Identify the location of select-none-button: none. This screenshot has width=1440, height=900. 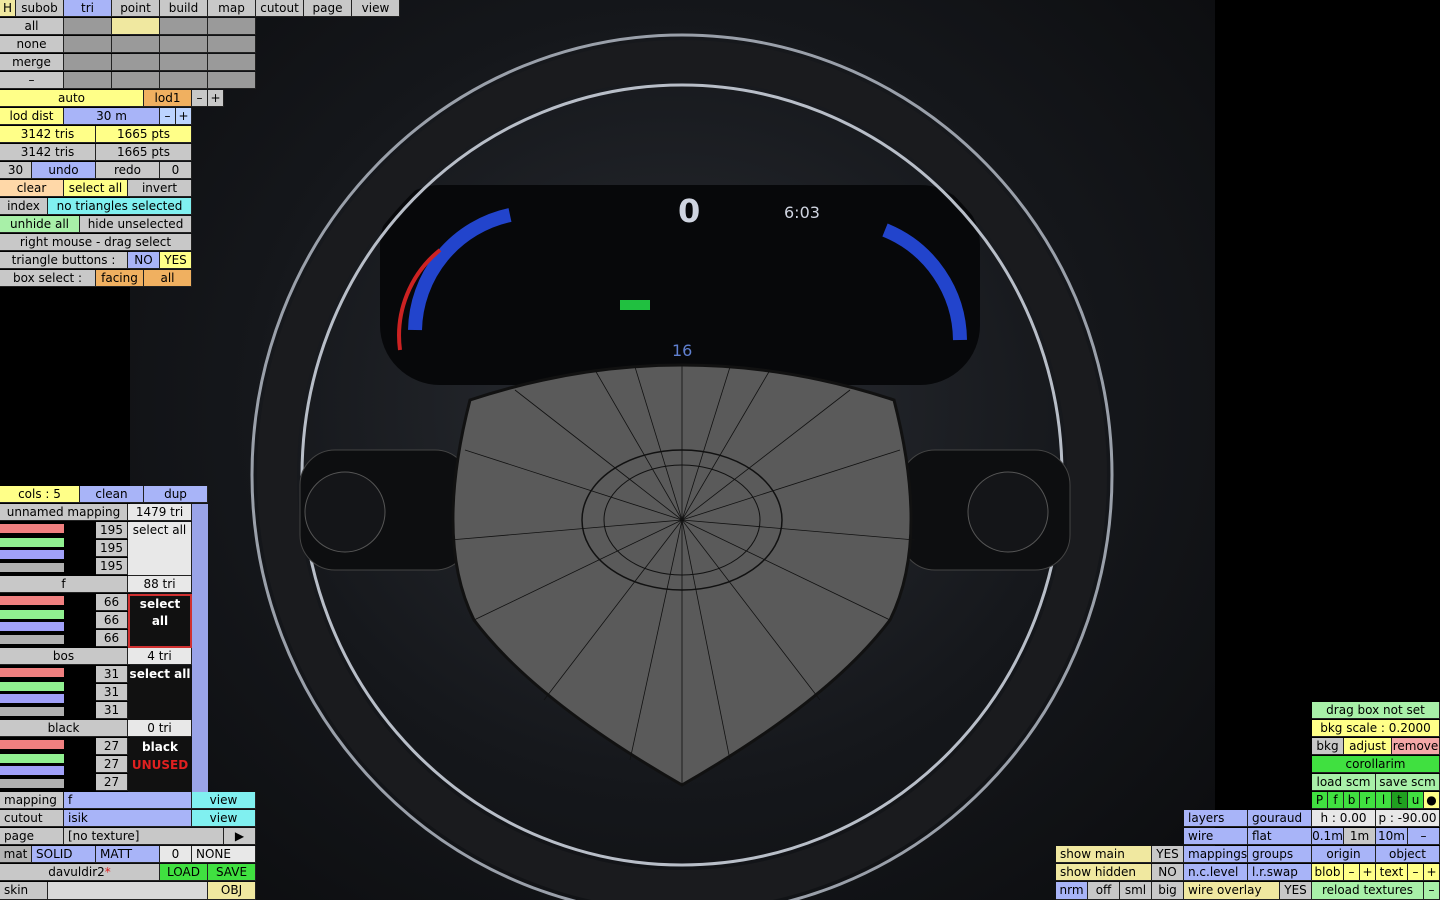
(32, 44).